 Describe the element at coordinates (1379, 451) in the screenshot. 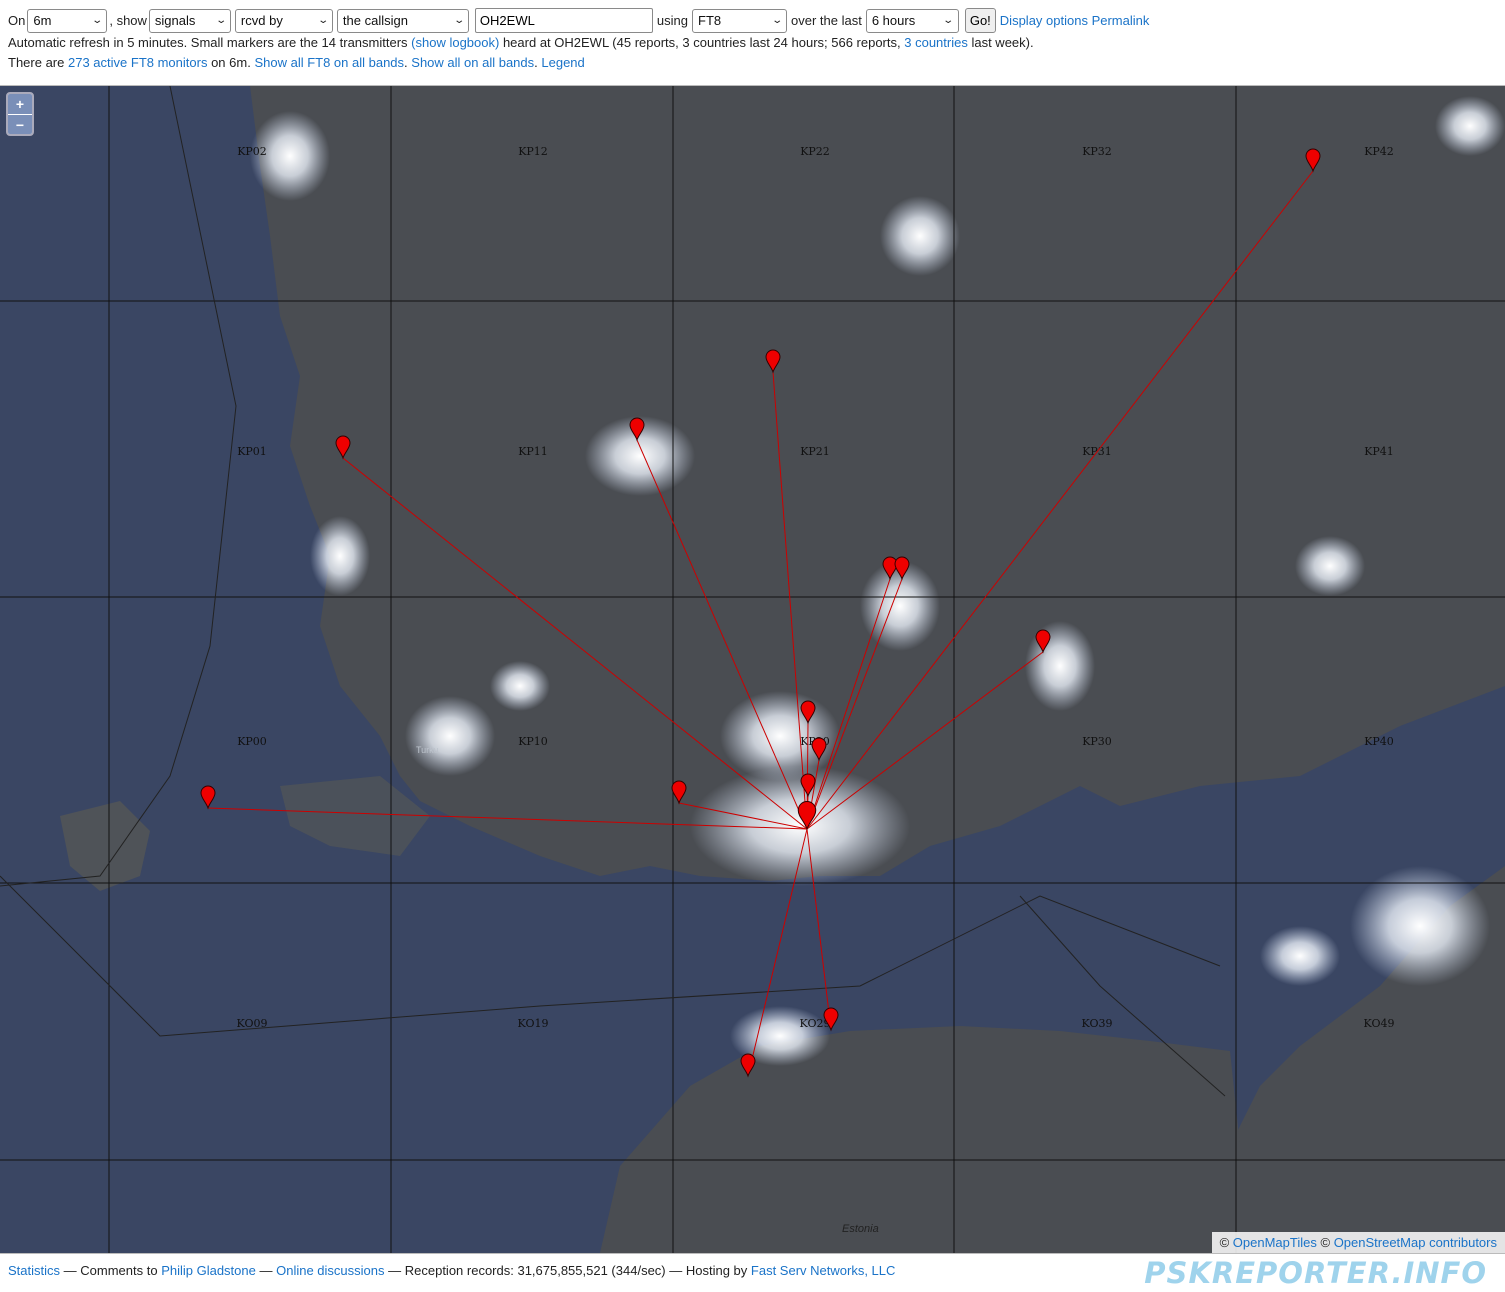

I see `grid-square-label: KP41` at that location.